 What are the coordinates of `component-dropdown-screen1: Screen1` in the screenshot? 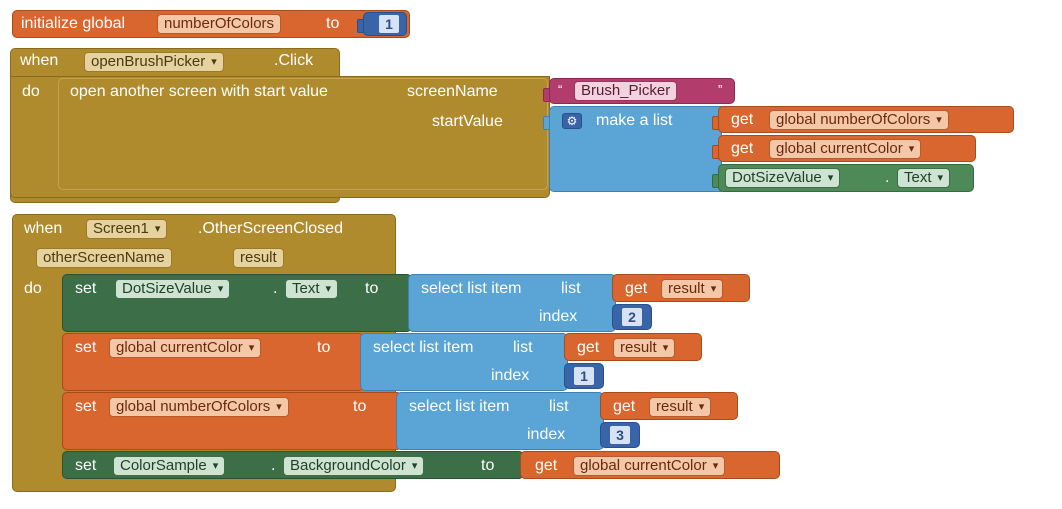 It's located at (127, 229).